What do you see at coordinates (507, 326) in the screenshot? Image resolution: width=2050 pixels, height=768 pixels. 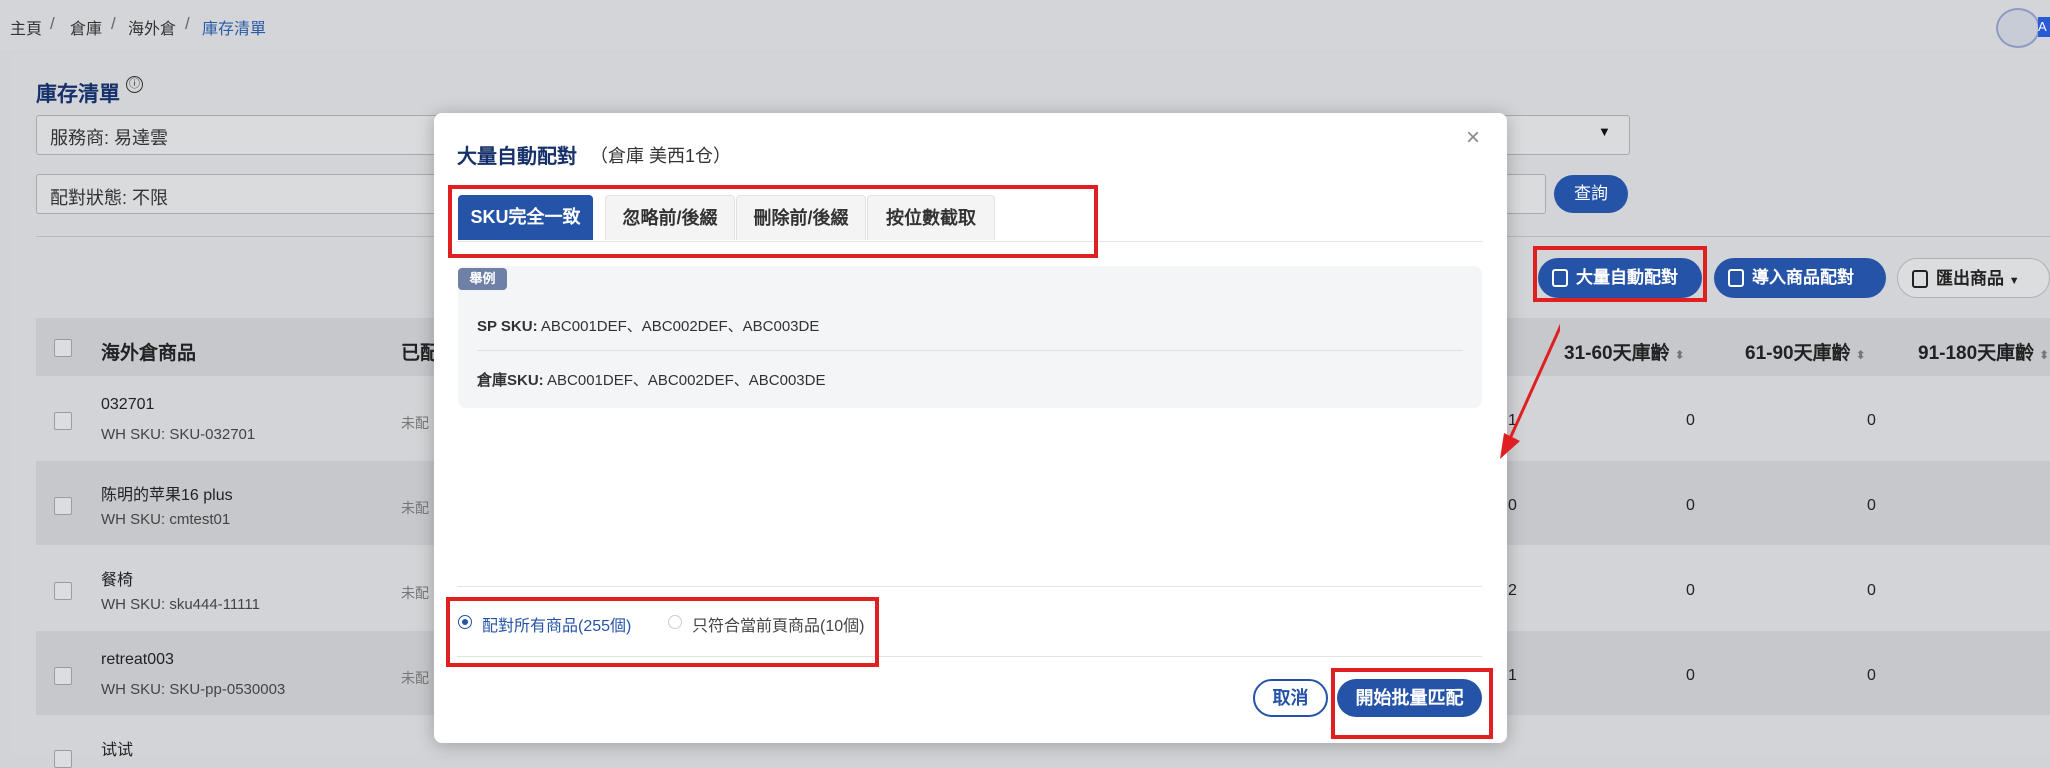 I see `example-sp-sku-label: SP SKU:` at bounding box center [507, 326].